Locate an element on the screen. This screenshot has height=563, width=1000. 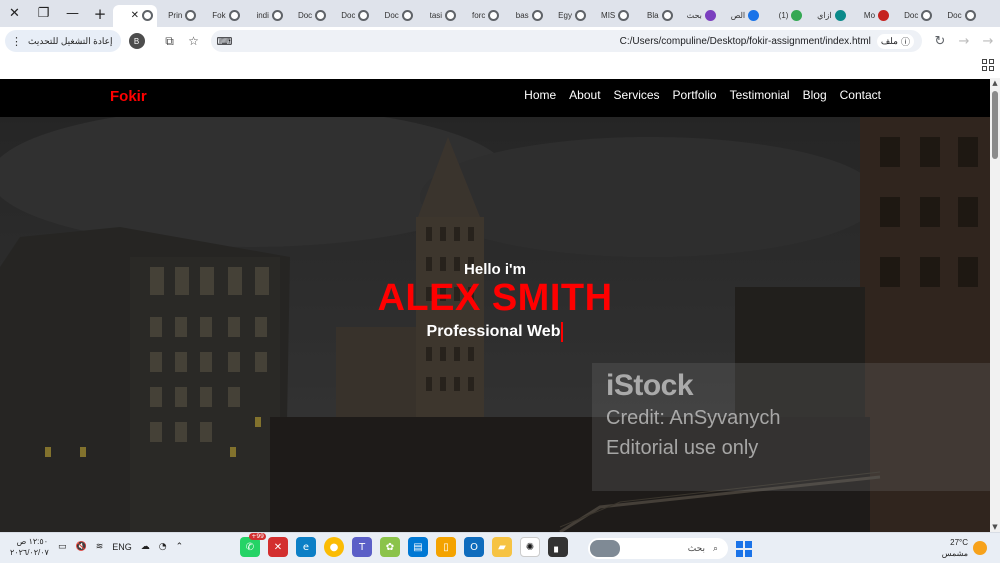
nav-home: Home is located at coordinates (540, 95).